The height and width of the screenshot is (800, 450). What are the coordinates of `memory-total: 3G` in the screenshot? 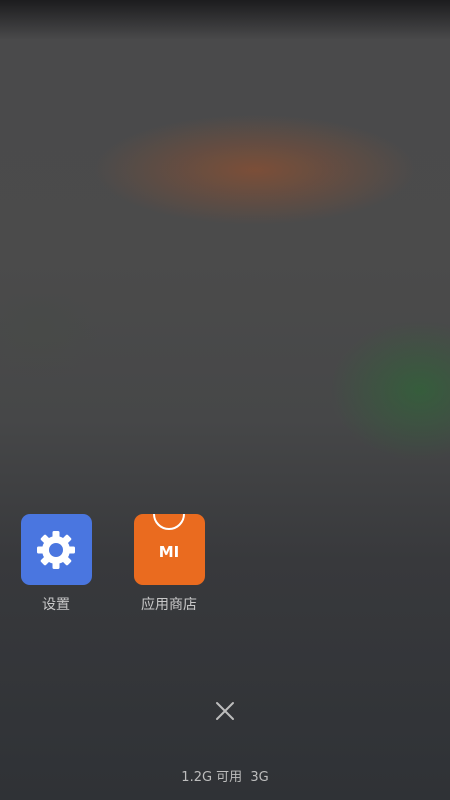 It's located at (259, 777).